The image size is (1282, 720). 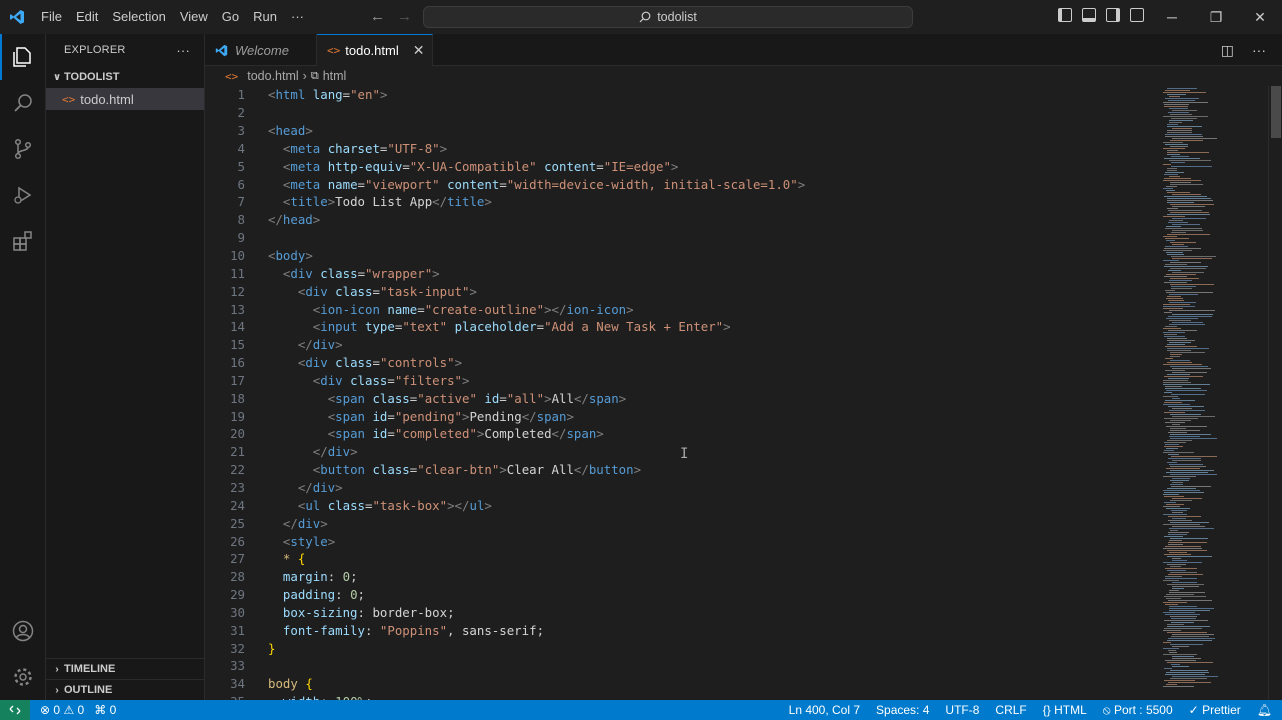 What do you see at coordinates (23, 57) in the screenshot?
I see `explorer-icon` at bounding box center [23, 57].